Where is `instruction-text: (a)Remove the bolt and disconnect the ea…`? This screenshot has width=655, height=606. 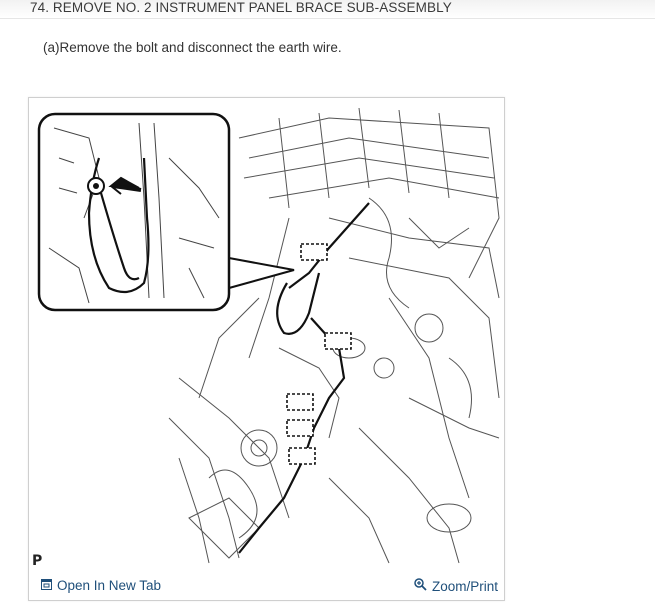 instruction-text: (a)Remove the bolt and disconnect the ea… is located at coordinates (192, 47).